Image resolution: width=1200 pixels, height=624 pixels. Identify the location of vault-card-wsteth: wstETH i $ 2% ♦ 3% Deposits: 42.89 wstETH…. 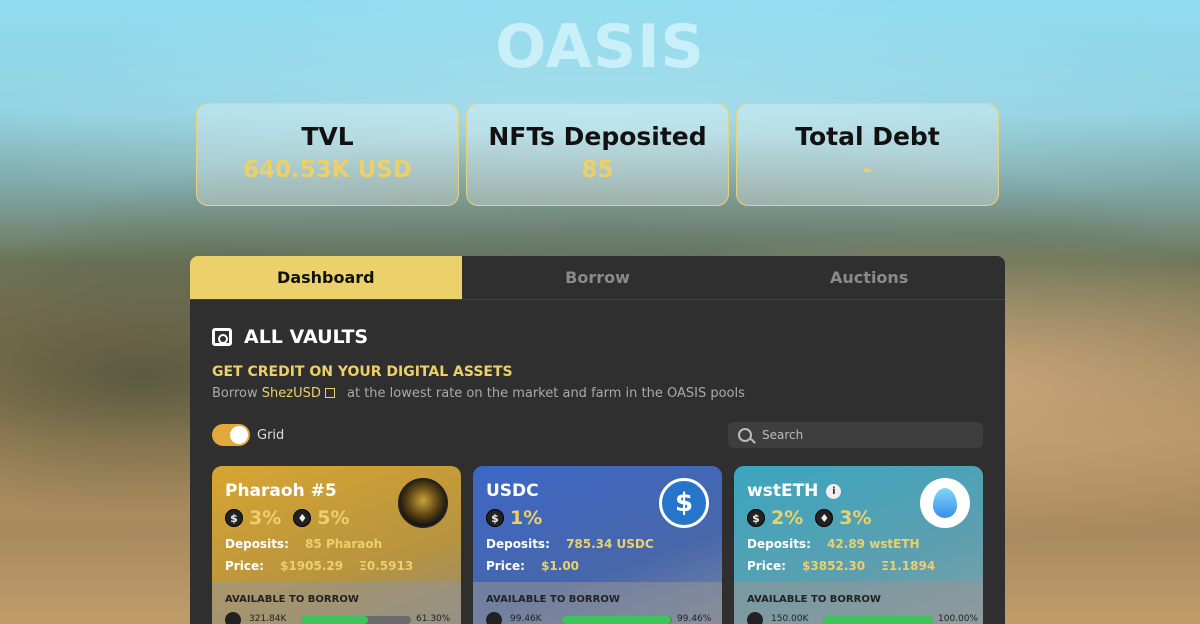
(858, 545).